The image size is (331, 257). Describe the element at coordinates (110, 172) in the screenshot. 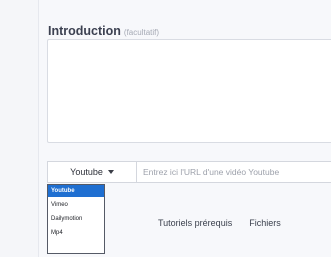

I see `caret-down-icon` at that location.